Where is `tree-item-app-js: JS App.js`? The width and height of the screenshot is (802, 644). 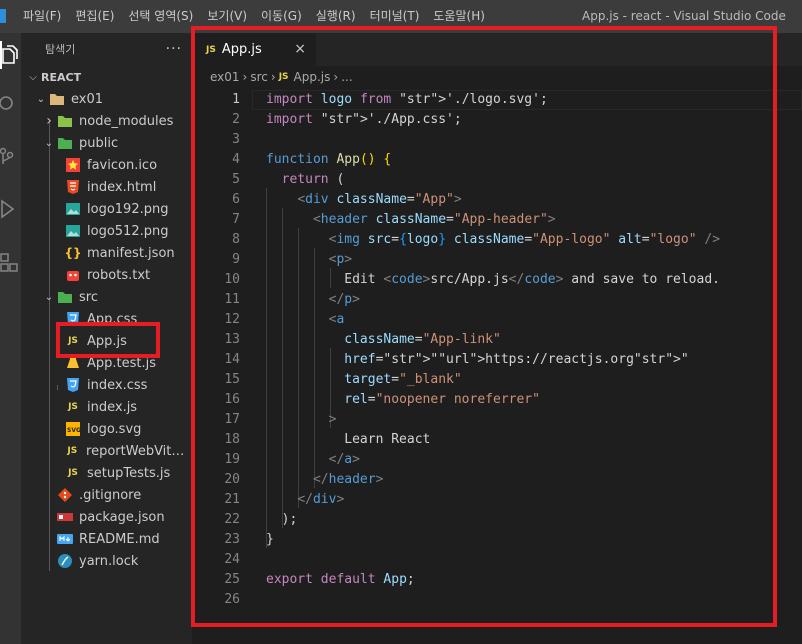 tree-item-app-js: JS App.js is located at coordinates (106, 341).